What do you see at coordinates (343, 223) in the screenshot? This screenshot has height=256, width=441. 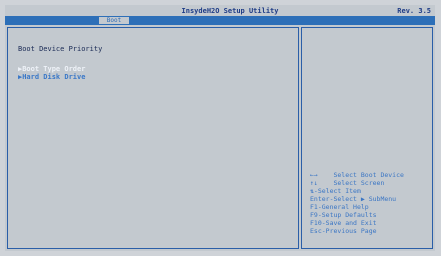 I see `help-line-save-and-exit: F10-Save and Exit` at bounding box center [343, 223].